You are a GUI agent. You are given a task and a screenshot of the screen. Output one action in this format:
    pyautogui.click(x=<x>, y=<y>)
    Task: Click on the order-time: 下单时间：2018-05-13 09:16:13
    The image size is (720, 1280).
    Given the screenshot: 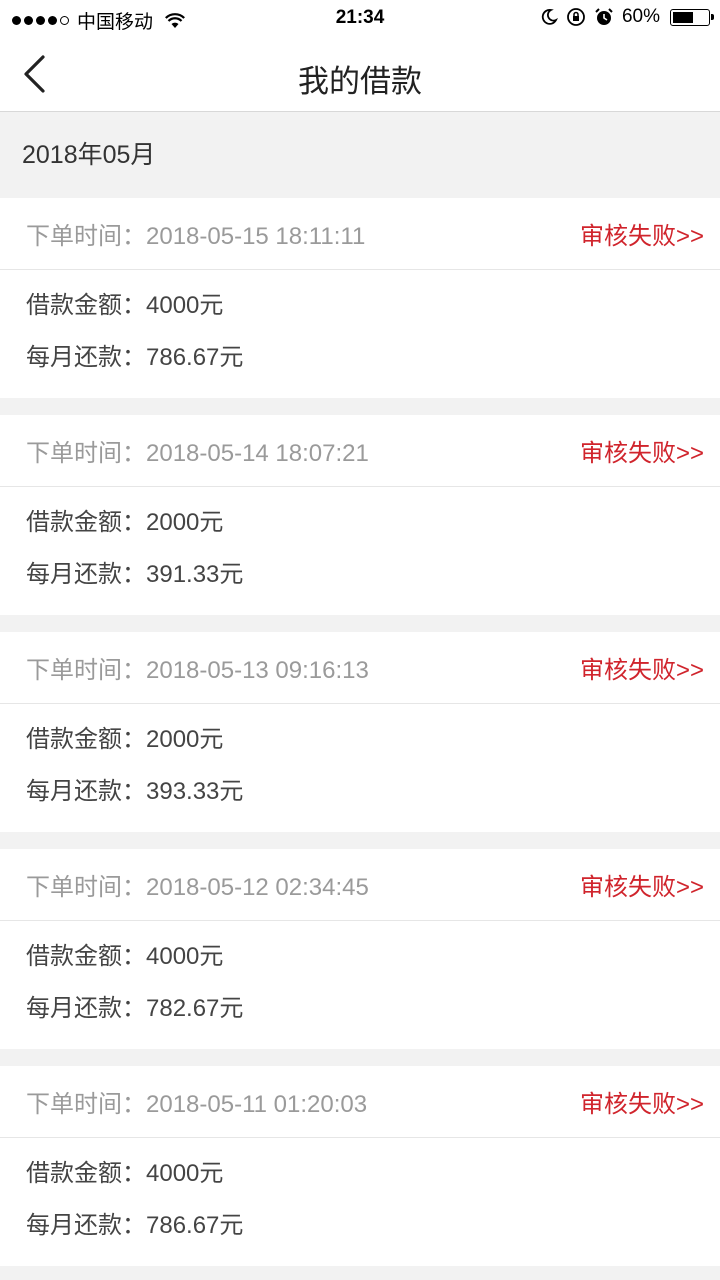 What is the action you would take?
    pyautogui.click(x=197, y=667)
    